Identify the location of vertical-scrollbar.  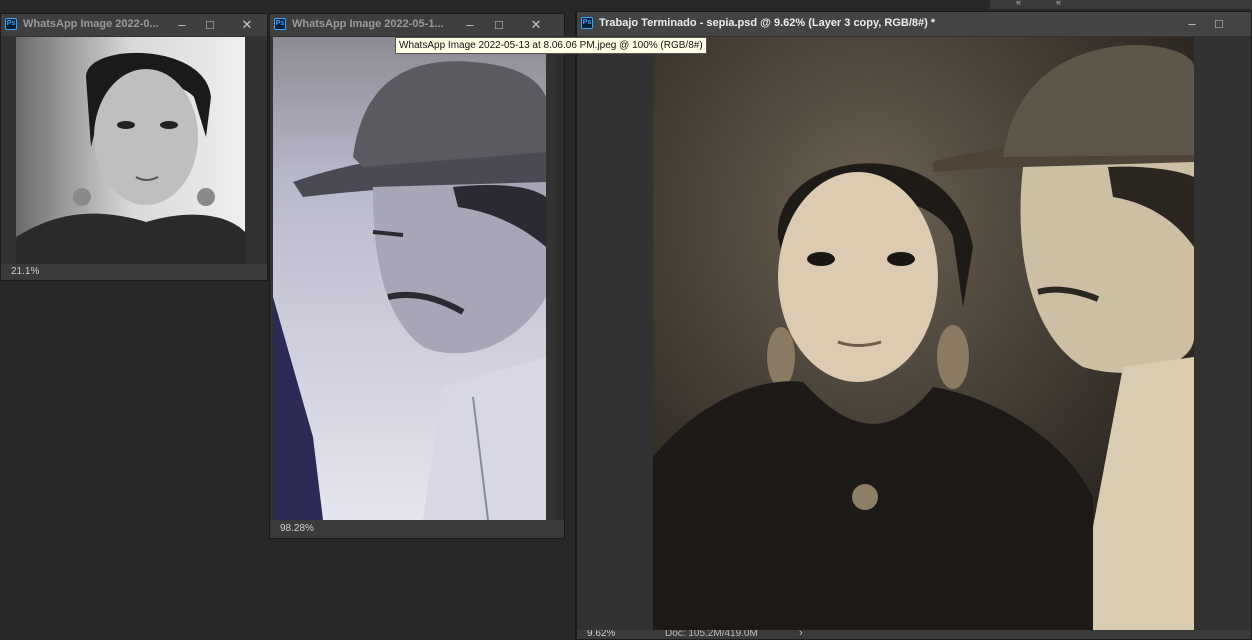
(560, 278).